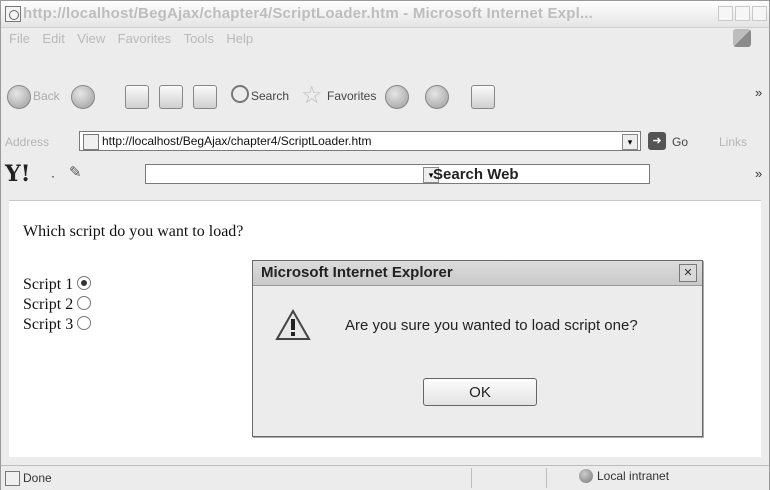 The width and height of the screenshot is (770, 490). What do you see at coordinates (48, 304) in the screenshot?
I see `radio-label: Script 2` at bounding box center [48, 304].